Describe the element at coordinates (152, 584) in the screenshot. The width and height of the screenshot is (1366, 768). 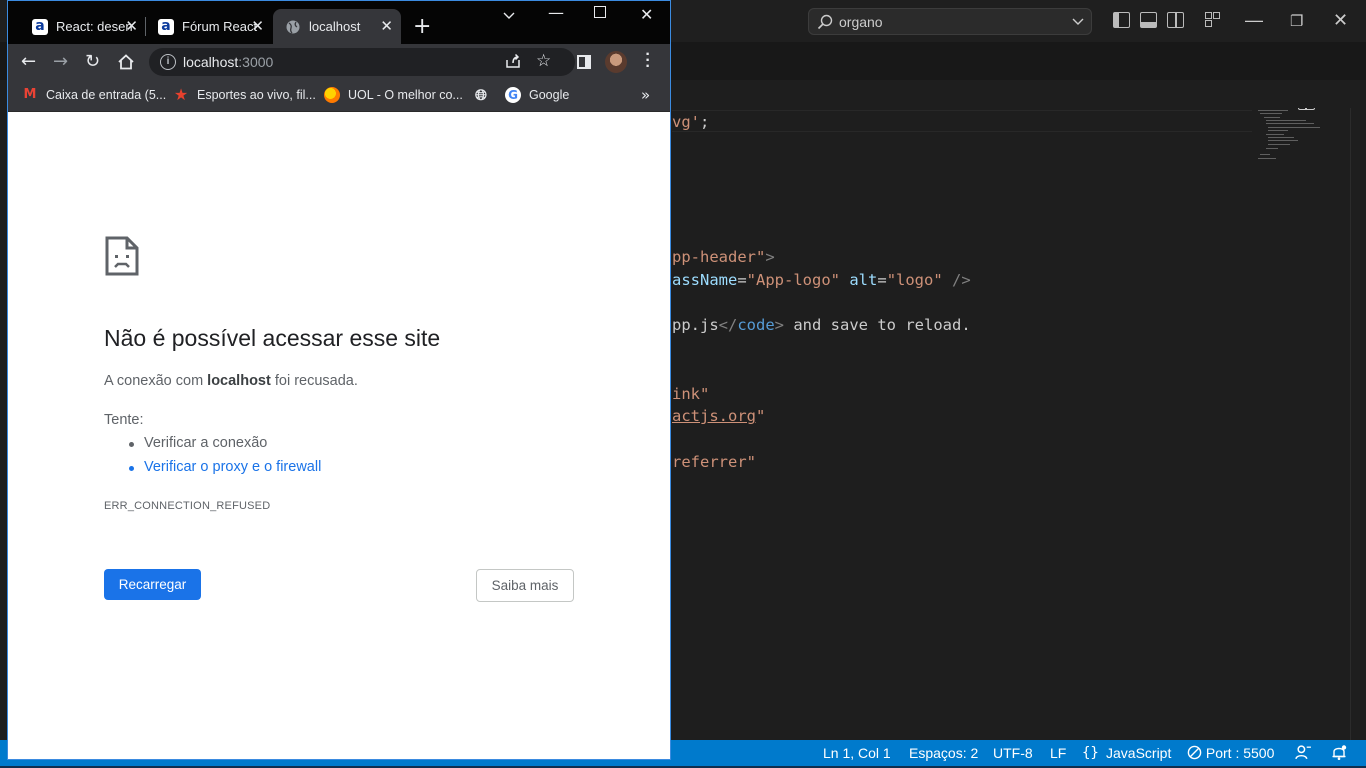
I see `reload-button: Recarregar` at that location.